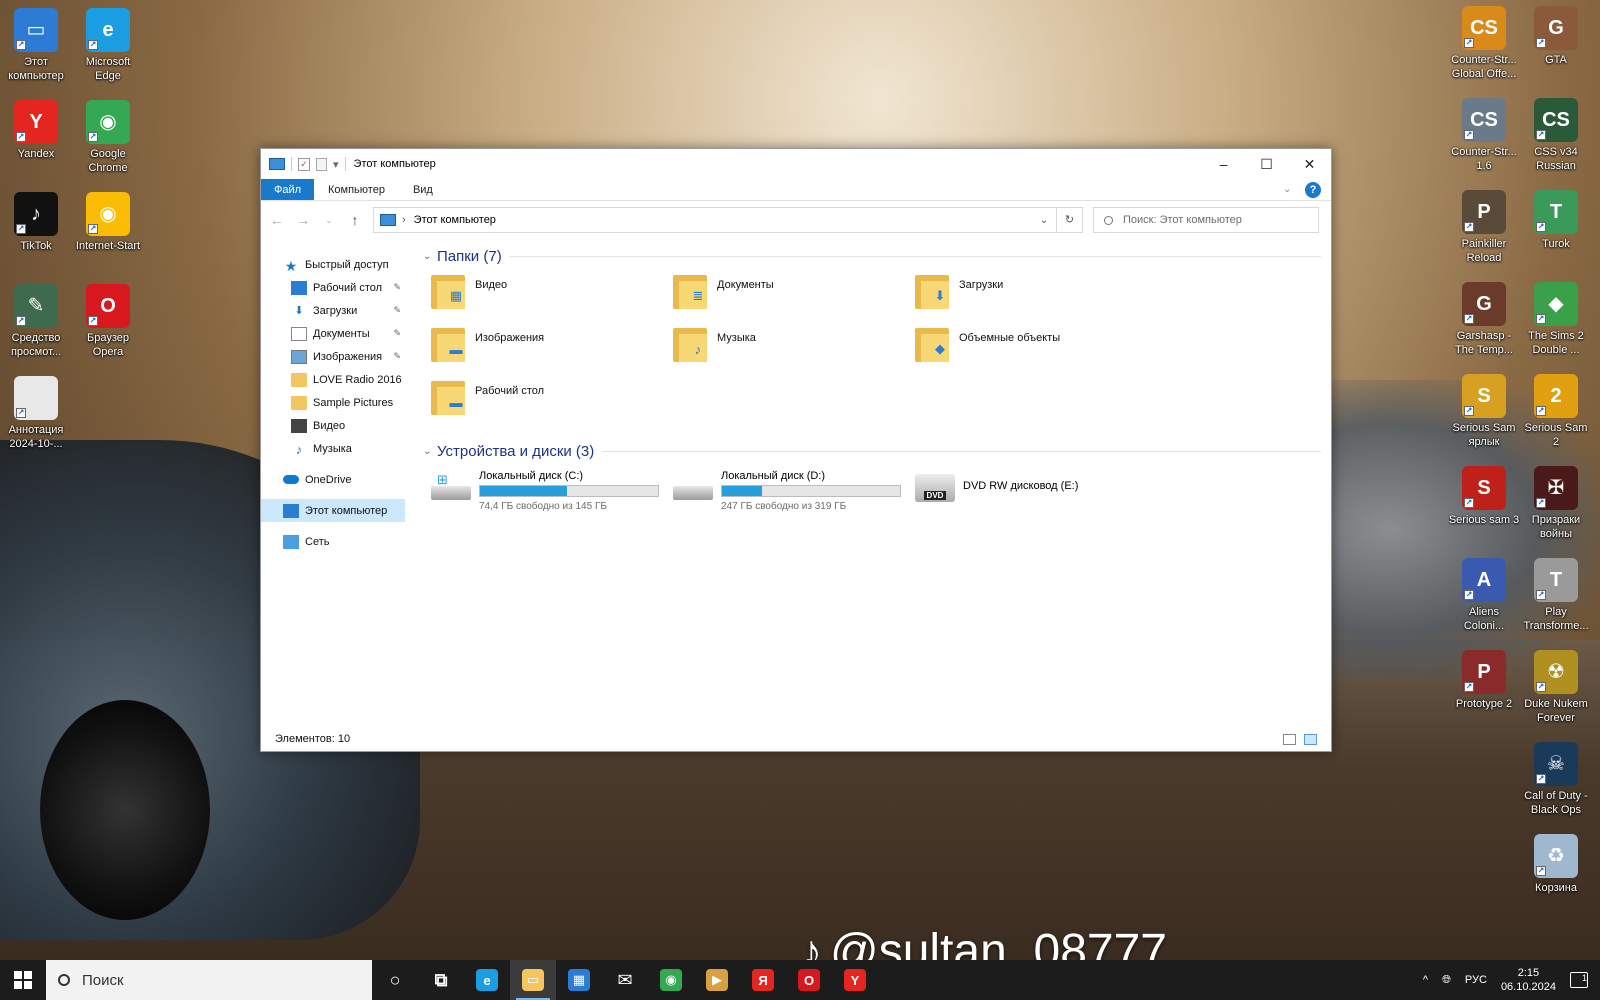 The height and width of the screenshot is (1000, 1600). Describe the element at coordinates (1289, 739) in the screenshot. I see `details-view-icon` at that location.